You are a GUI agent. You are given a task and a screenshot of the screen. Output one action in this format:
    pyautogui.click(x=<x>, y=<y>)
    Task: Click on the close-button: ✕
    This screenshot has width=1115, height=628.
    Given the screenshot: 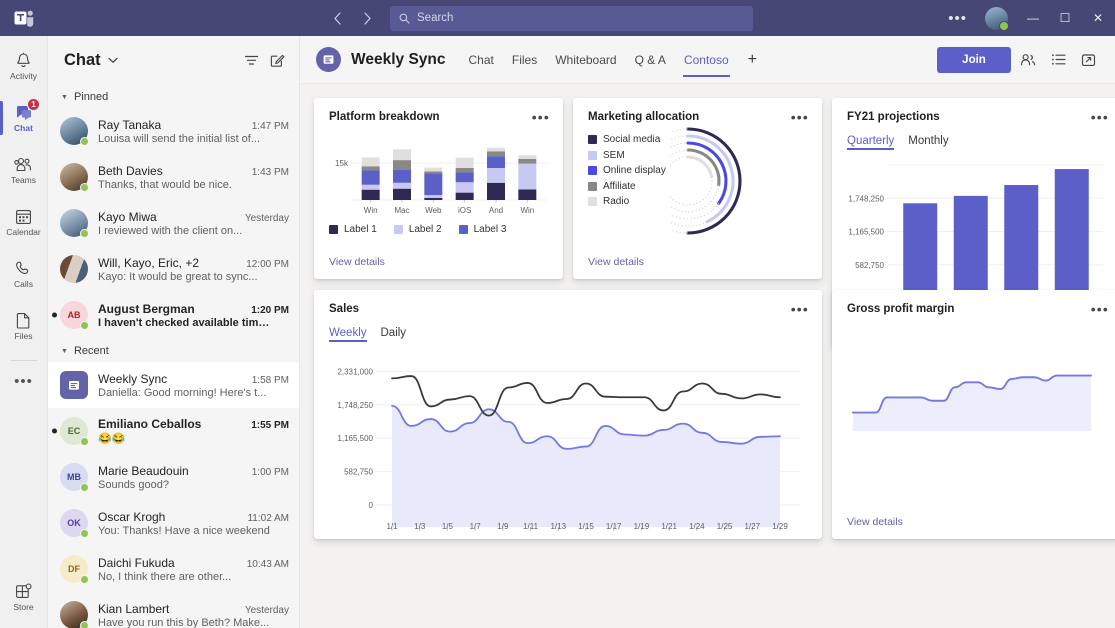 What is the action you would take?
    pyautogui.click(x=1098, y=18)
    